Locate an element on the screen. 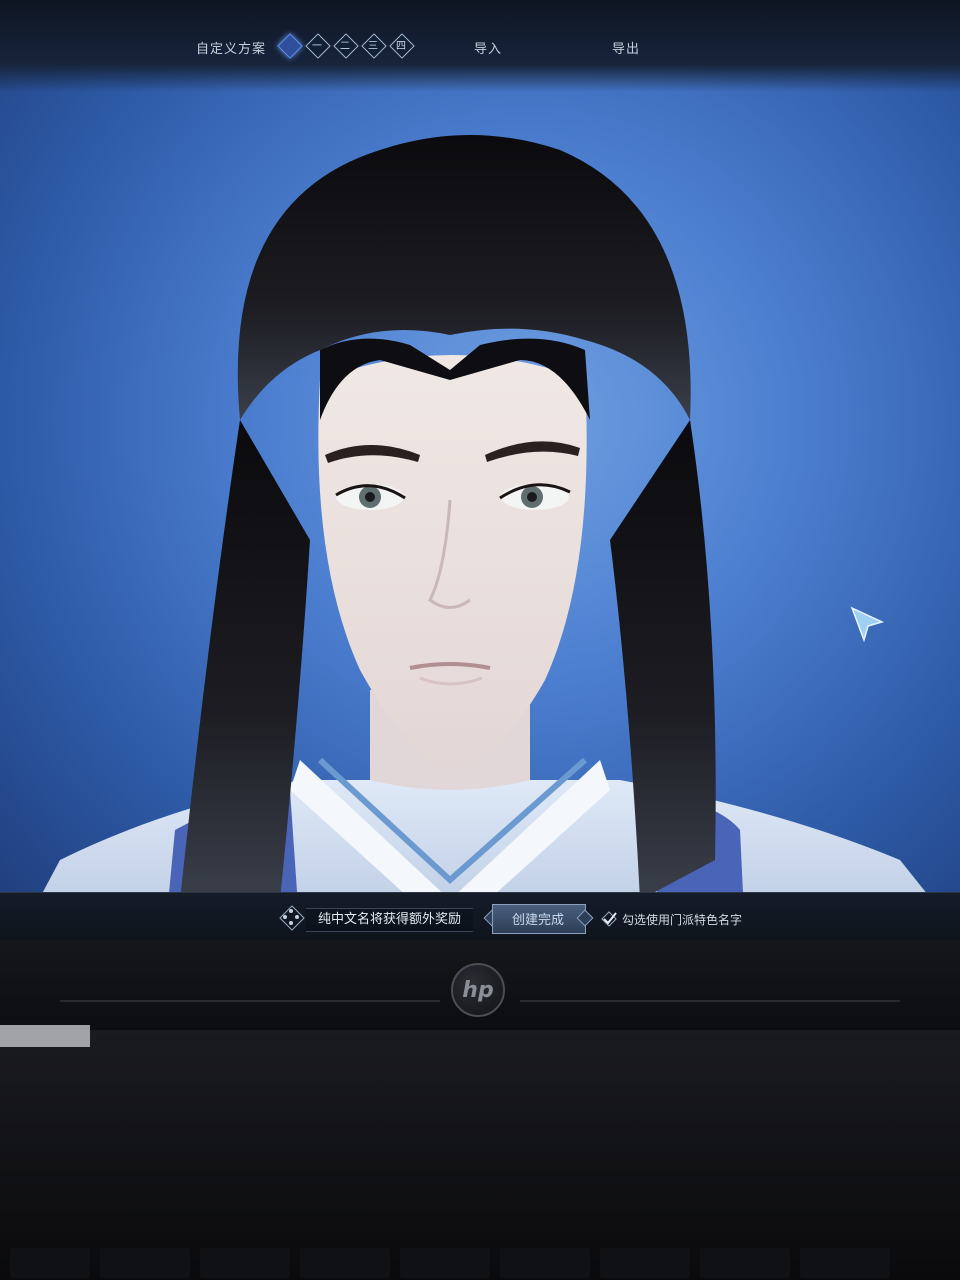 This screenshot has height=1280, width=960. scheme-slots: 一 二 三 四 is located at coordinates (346, 46).